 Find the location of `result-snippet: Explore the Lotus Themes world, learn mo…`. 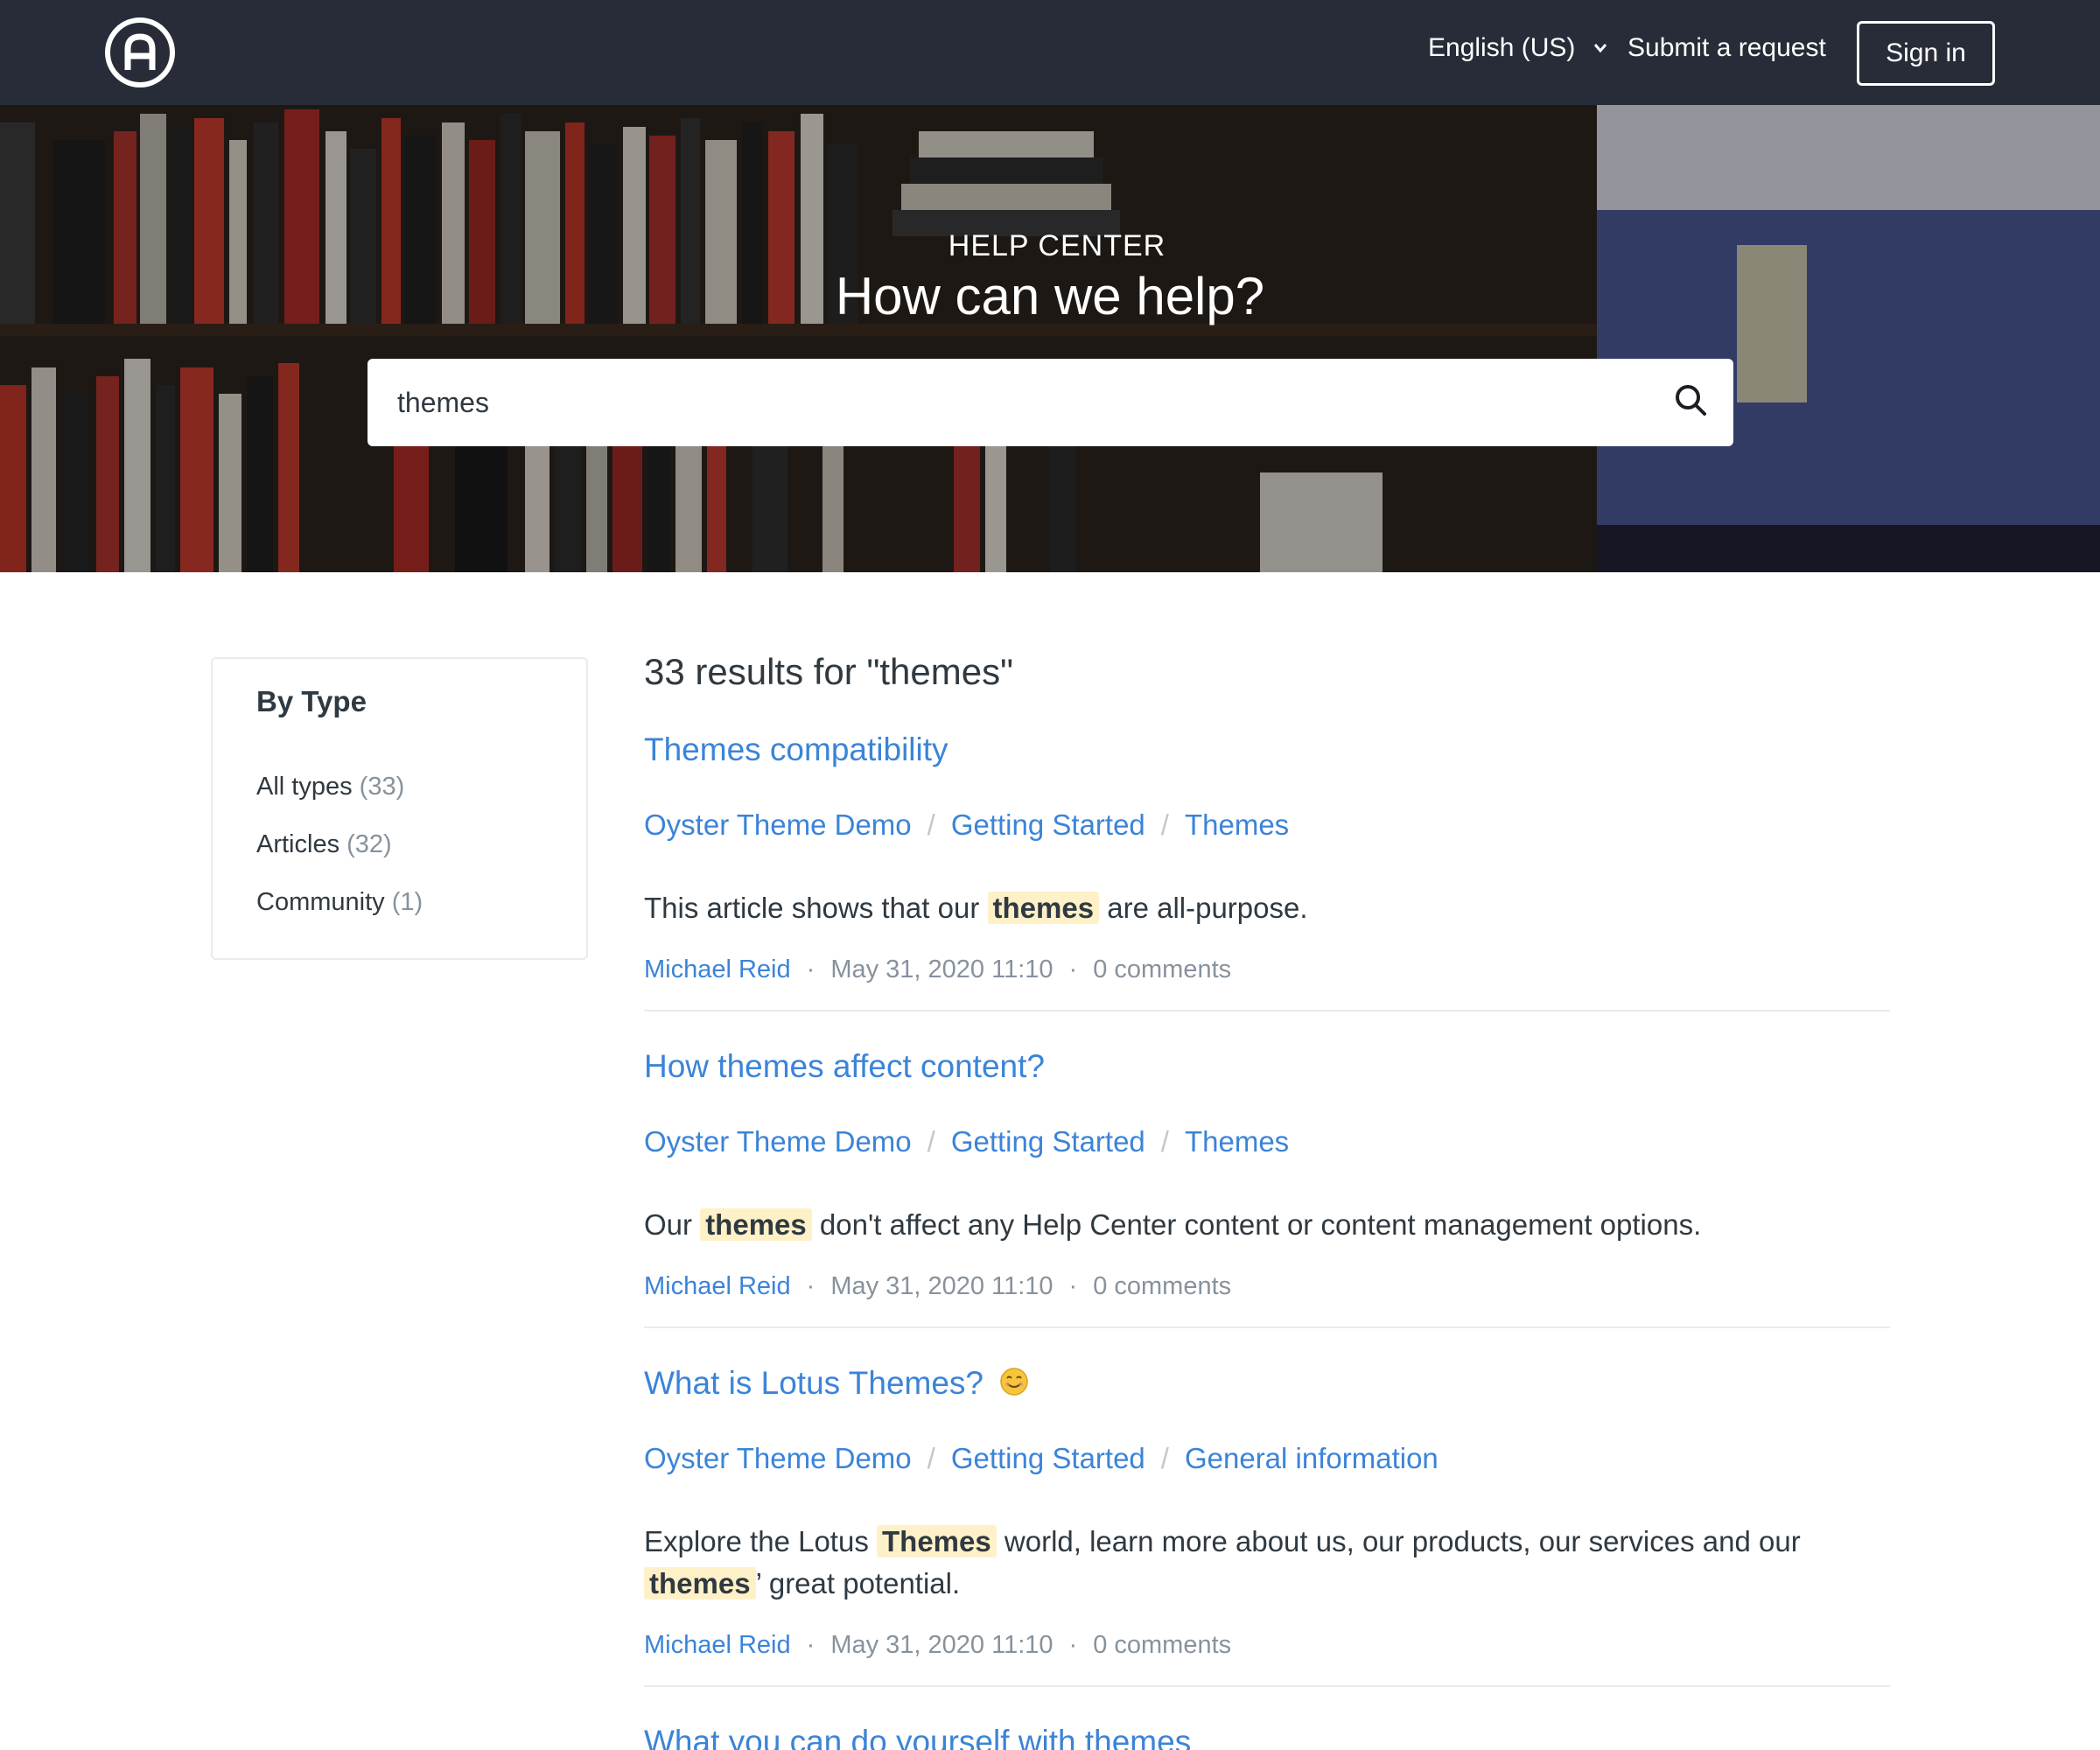

result-snippet: Explore the Lotus Themes world, learn mo… is located at coordinates (1267, 1563).